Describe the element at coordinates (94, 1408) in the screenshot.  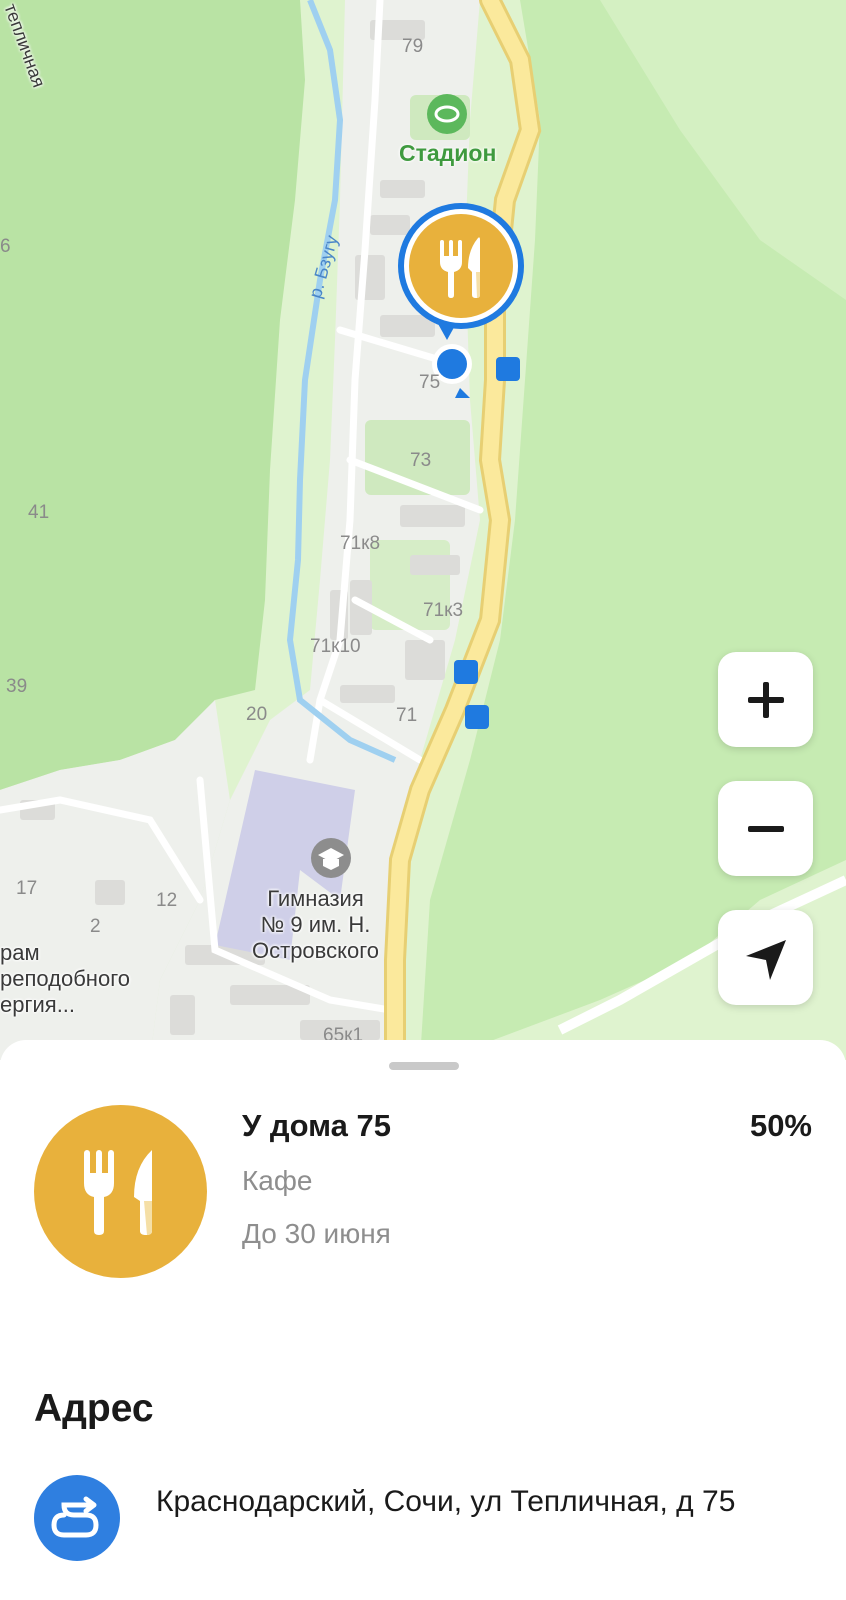
I see `address-section-title: Адрес` at that location.